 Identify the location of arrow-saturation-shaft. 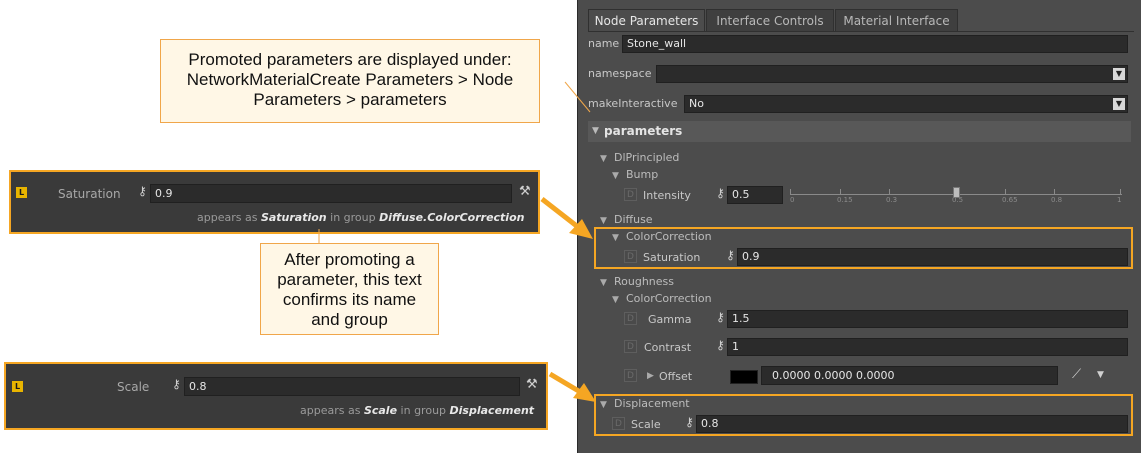
(560, 213).